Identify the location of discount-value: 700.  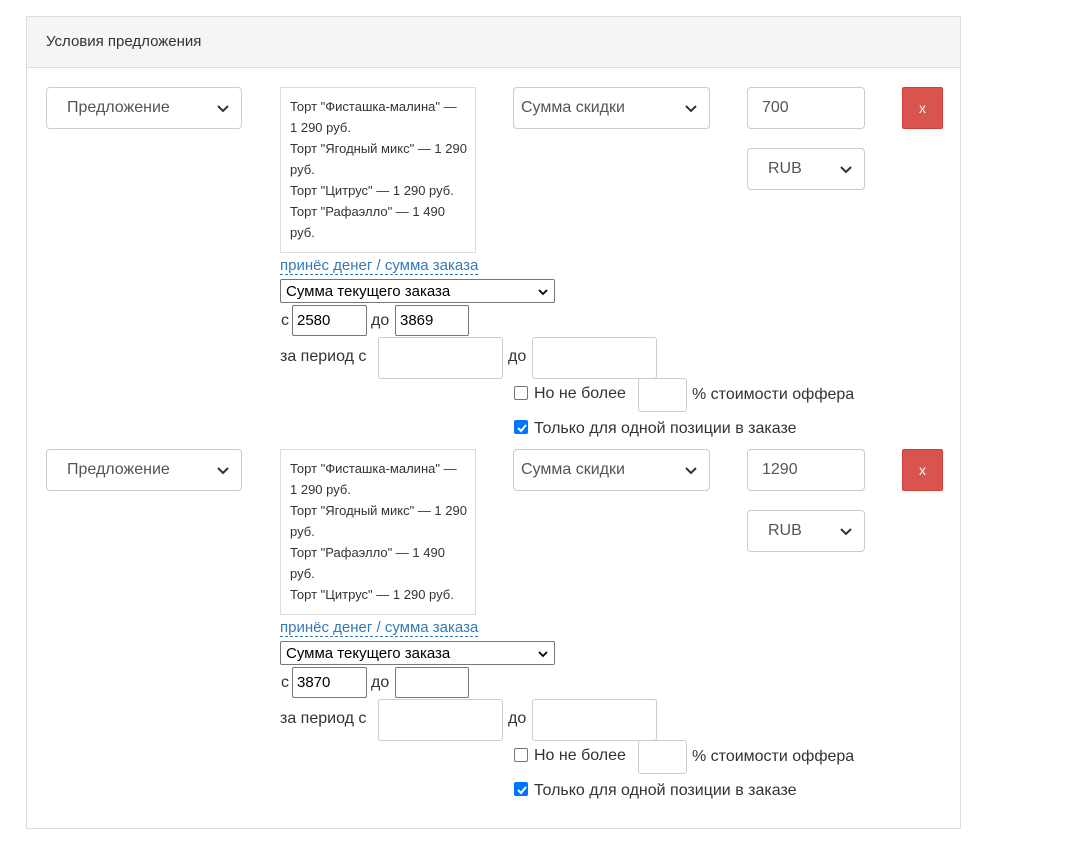
(775, 107).